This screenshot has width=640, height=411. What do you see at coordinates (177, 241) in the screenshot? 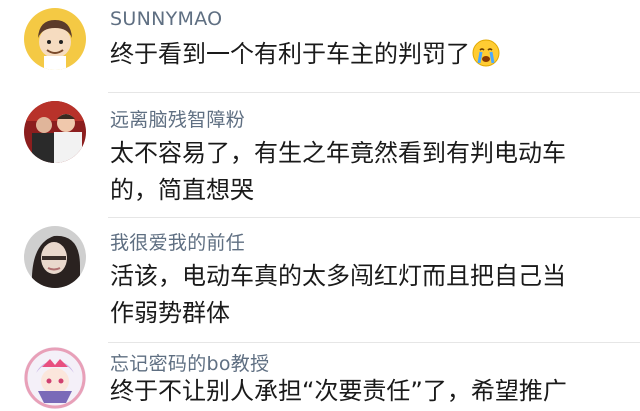
I see `comment-username: 我很爱我的前任` at bounding box center [177, 241].